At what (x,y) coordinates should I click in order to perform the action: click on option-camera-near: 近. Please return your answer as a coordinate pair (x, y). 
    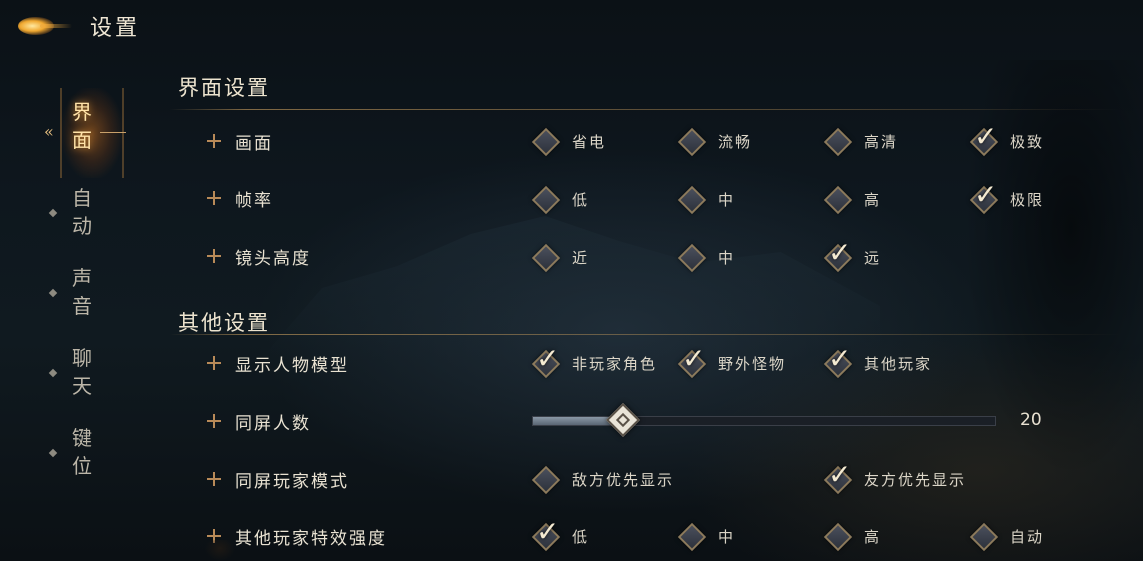
    Looking at the image, I should click on (560, 257).